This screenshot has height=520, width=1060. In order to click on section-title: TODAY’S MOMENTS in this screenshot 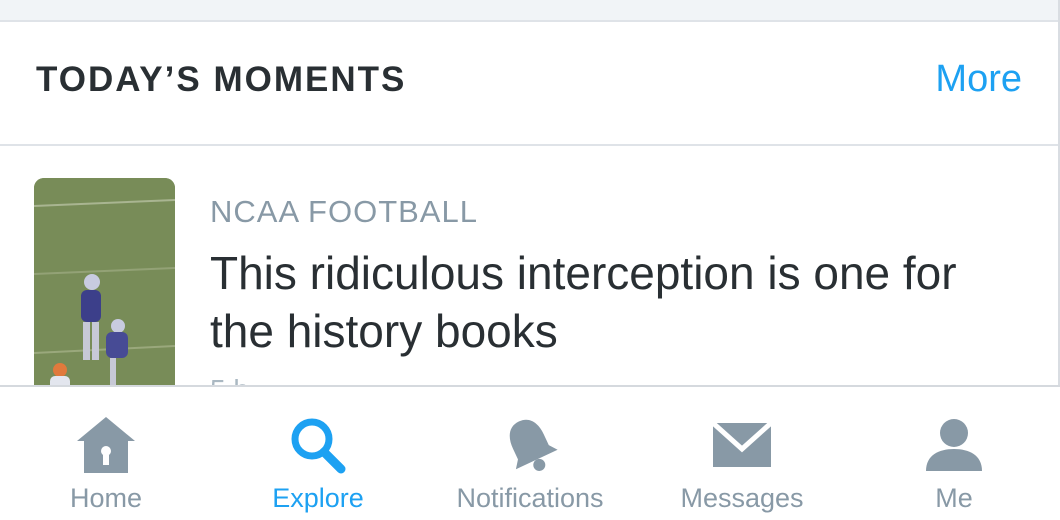, I will do `click(221, 79)`.